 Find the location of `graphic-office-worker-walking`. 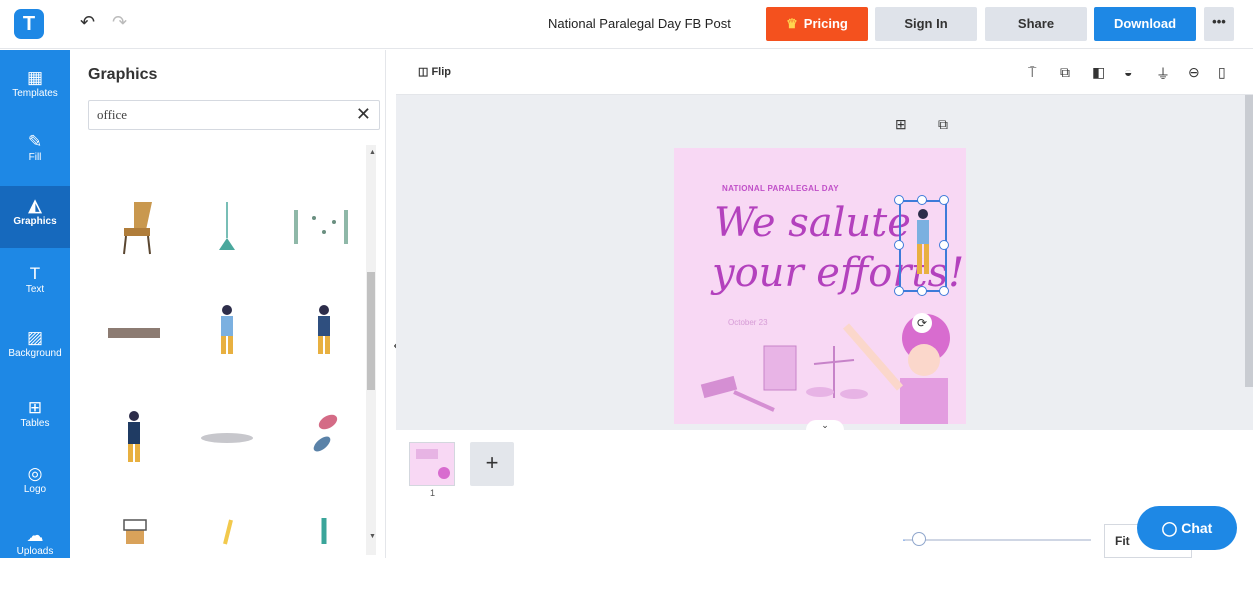

graphic-office-worker-walking is located at coordinates (227, 334).